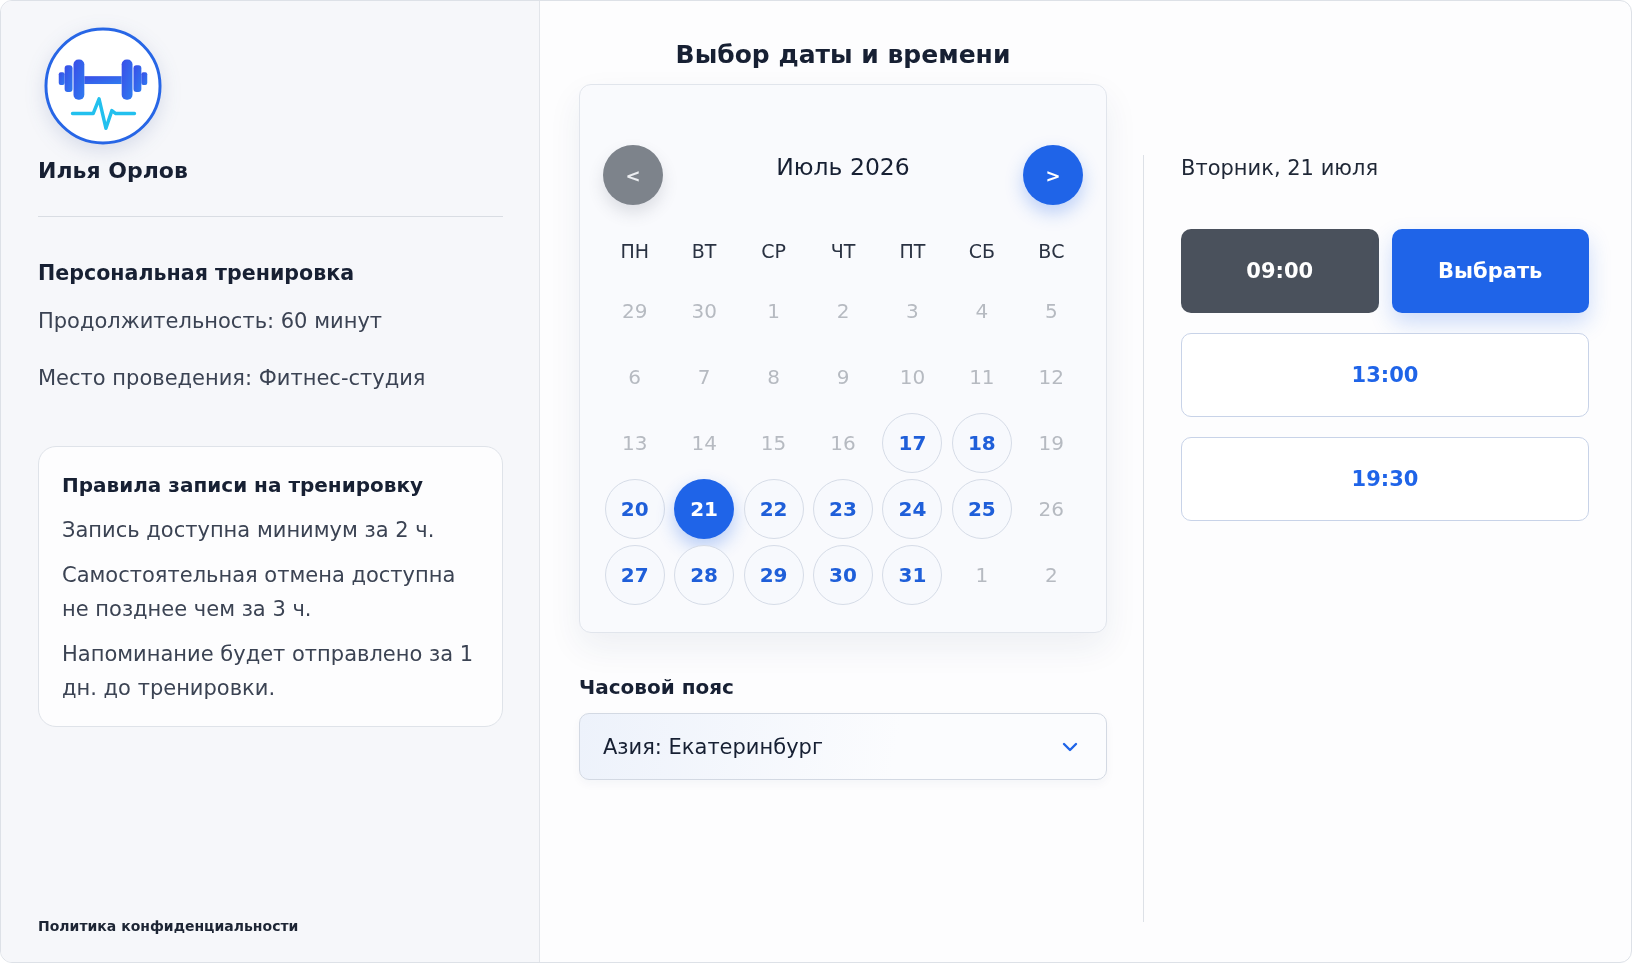  What do you see at coordinates (196, 273) in the screenshot?
I see `service-title: Персональная тренировка` at bounding box center [196, 273].